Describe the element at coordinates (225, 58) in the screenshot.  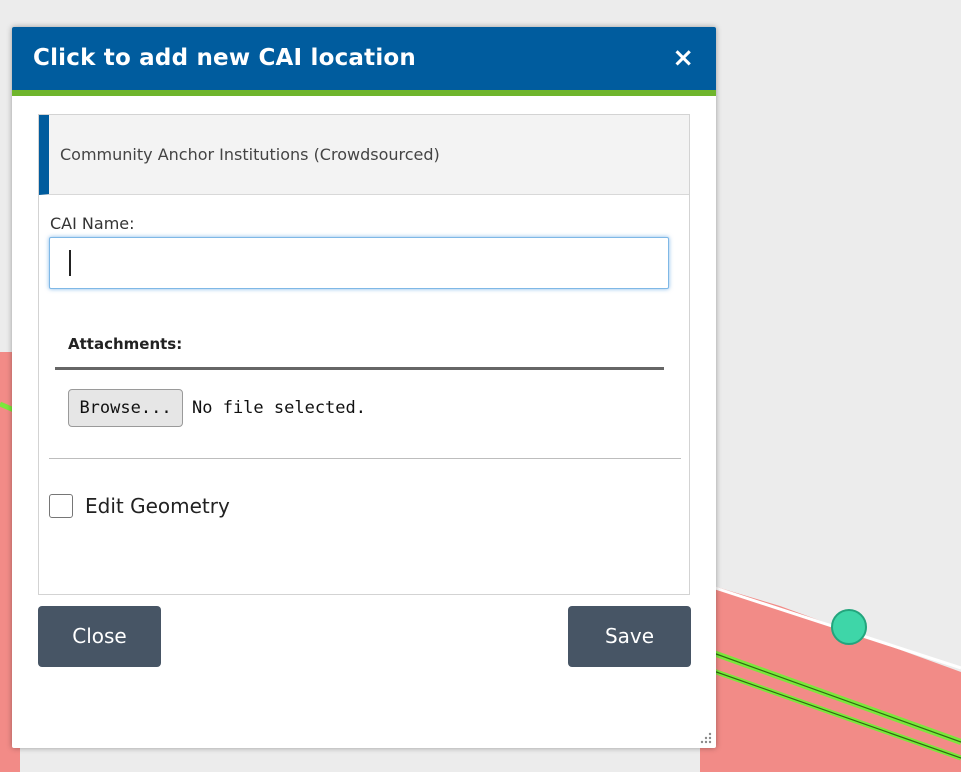
I see `dialog-title: Click to add new CAI location` at that location.